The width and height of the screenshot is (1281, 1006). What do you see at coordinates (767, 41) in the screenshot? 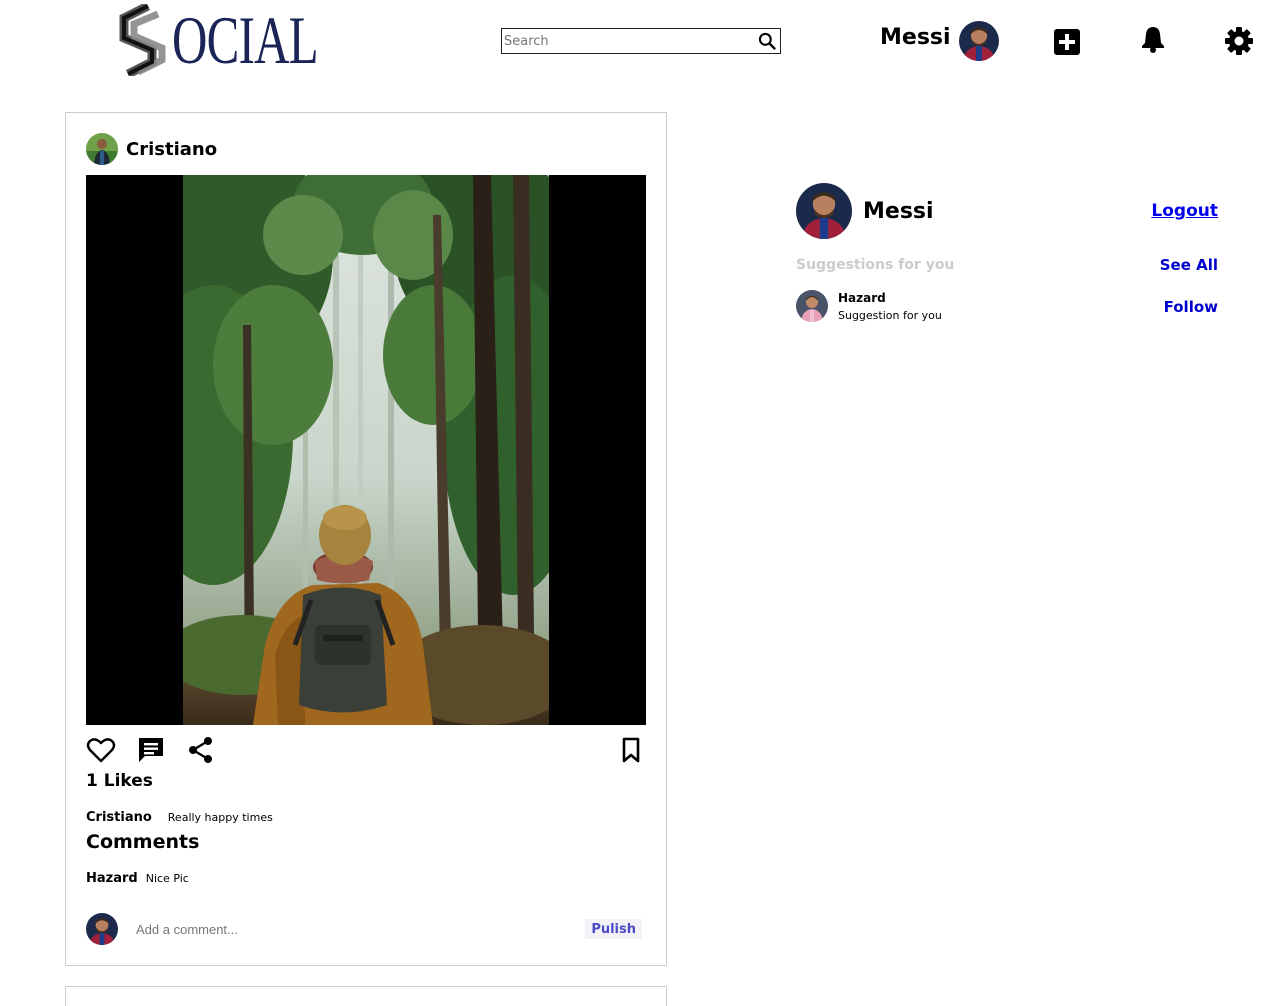
I see `search-icon` at bounding box center [767, 41].